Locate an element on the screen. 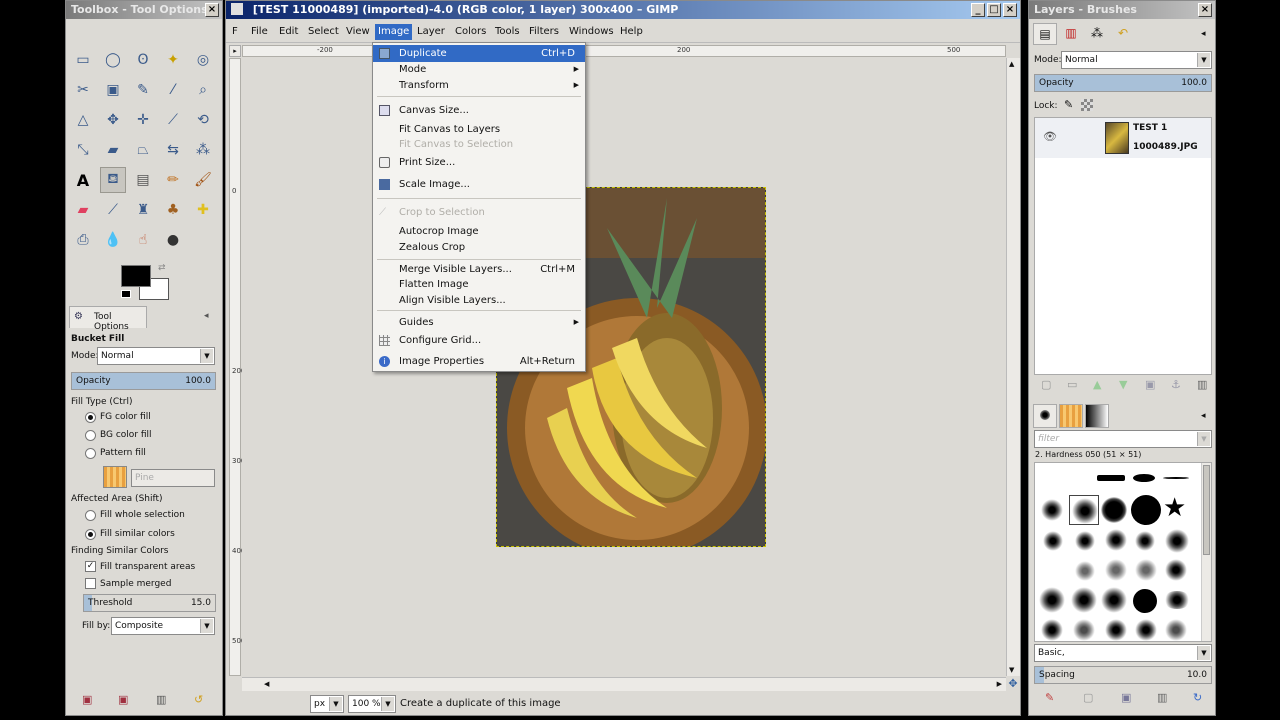 Image resolution: width=1280 pixels, height=720 pixels. lower-layer-icon: ▼ is located at coordinates (1123, 384).